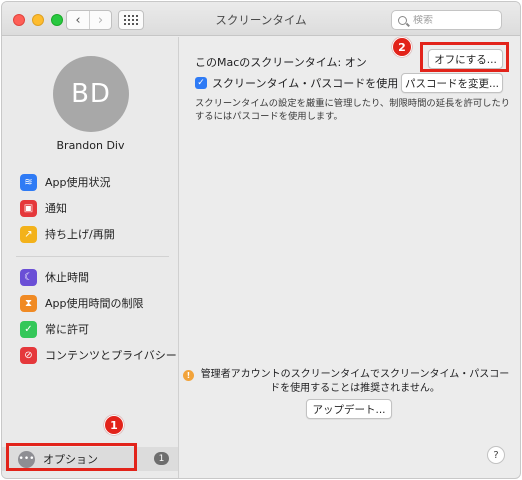 This screenshot has width=522, height=480. Describe the element at coordinates (201, 83) in the screenshot. I see `passcode-checkbox: ✓` at that location.